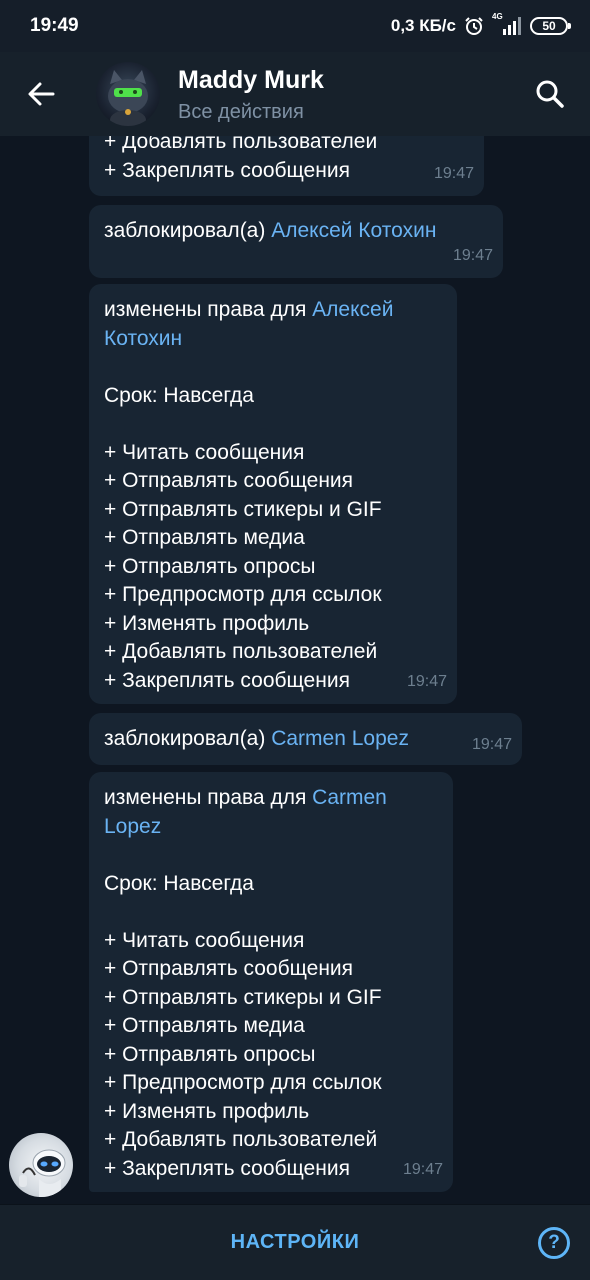  I want to click on back-button, so click(41, 94).